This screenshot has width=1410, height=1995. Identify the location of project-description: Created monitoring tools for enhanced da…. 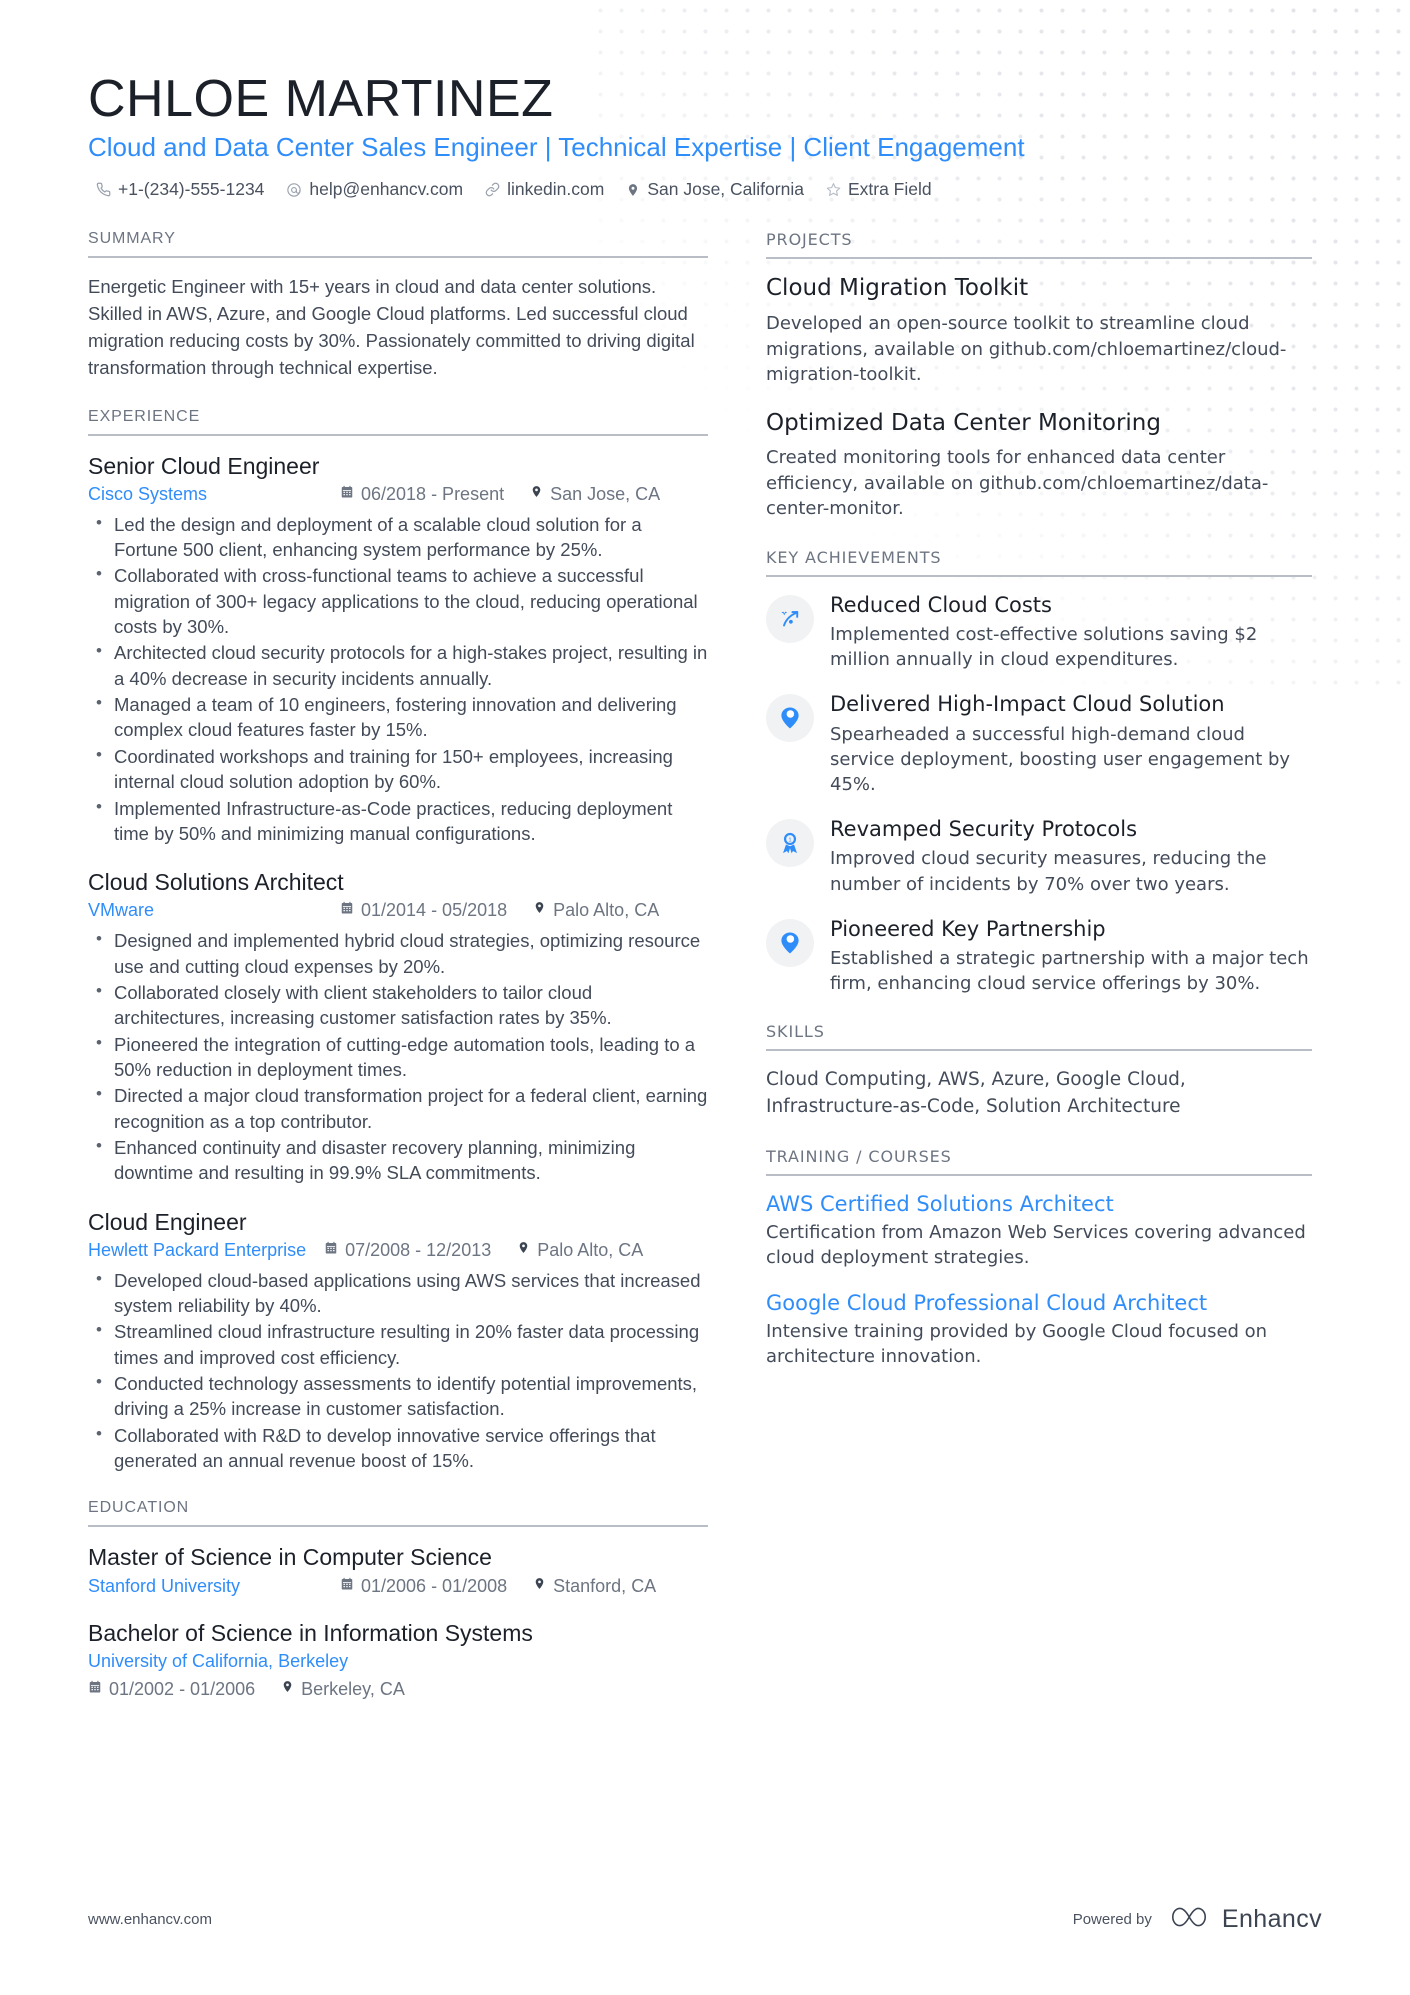
(1017, 483).